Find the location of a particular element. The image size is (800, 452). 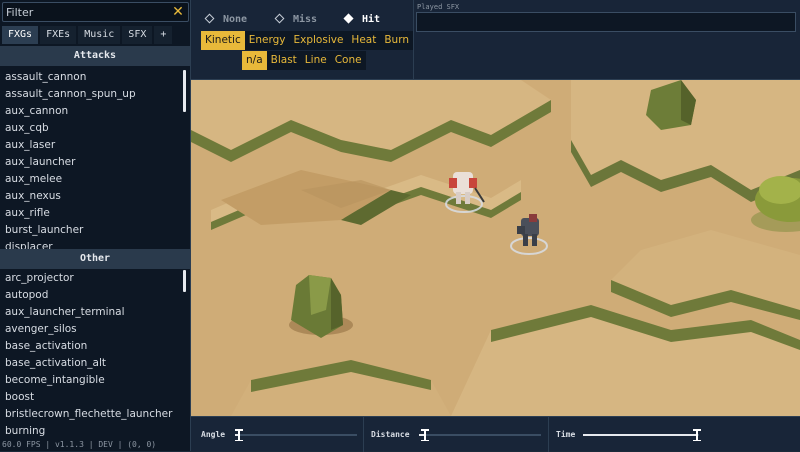

playback-controls: Angle Distance Time is located at coordinates (495, 434).